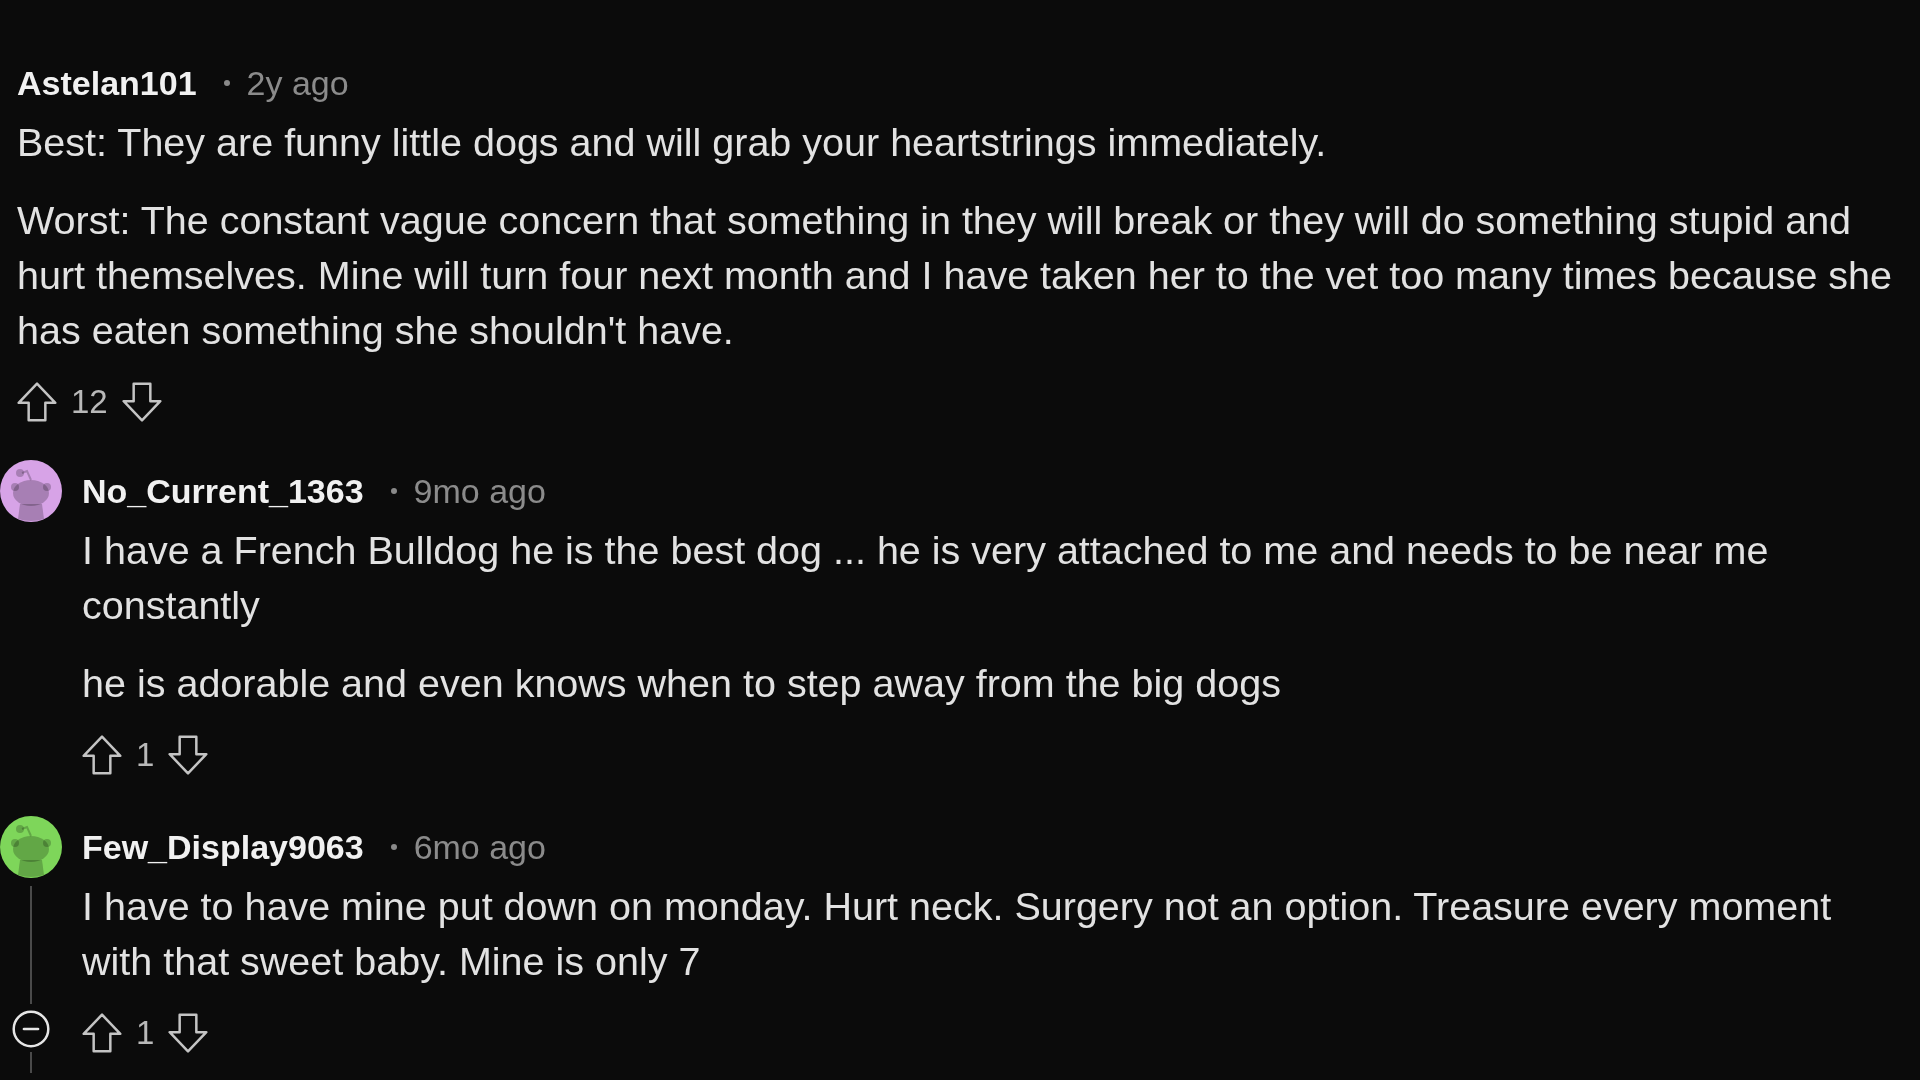 The image size is (1920, 1080). What do you see at coordinates (682, 683) in the screenshot?
I see `comment-text: he is adorable and even knows when to step away from the big dogs` at bounding box center [682, 683].